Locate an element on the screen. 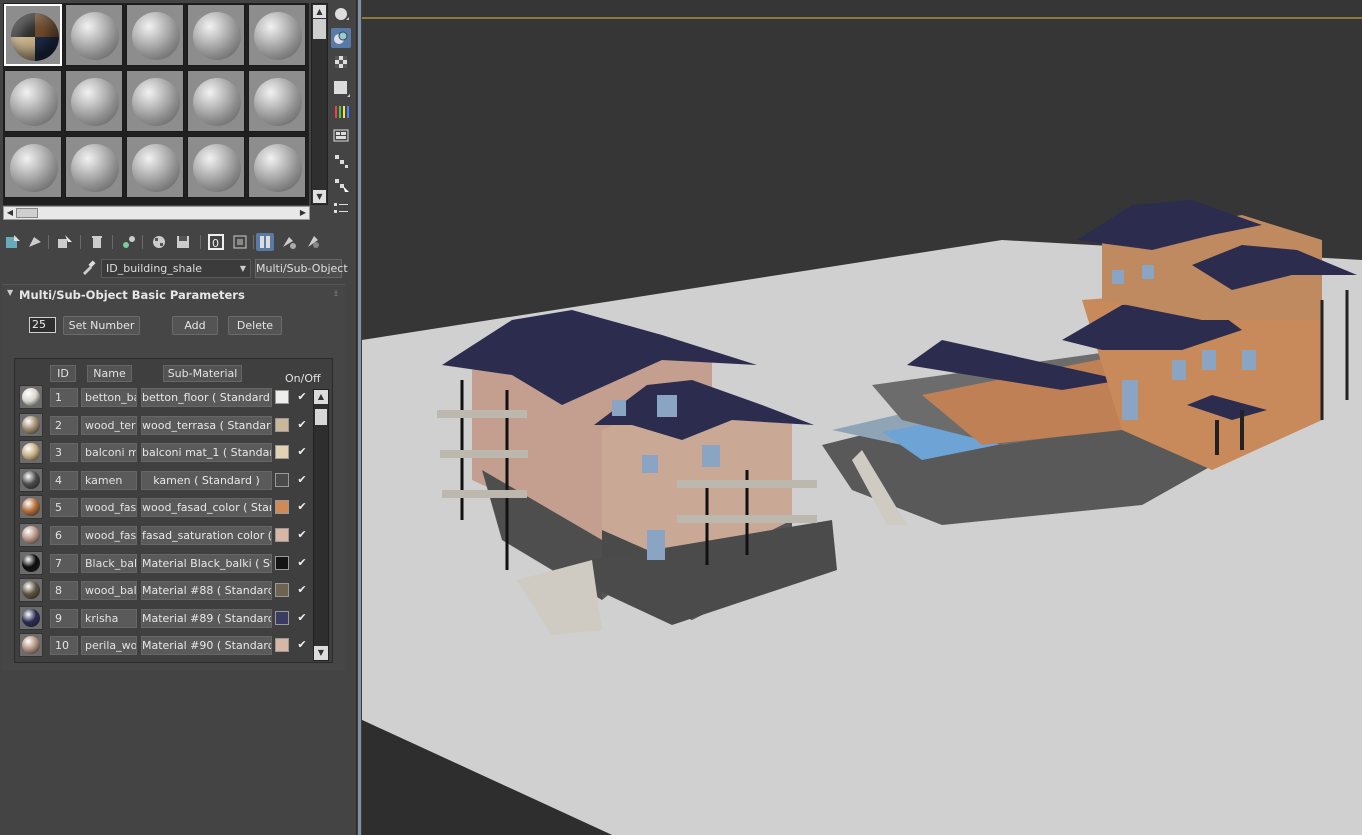  material-name-field: perila_woc is located at coordinates (109, 646).